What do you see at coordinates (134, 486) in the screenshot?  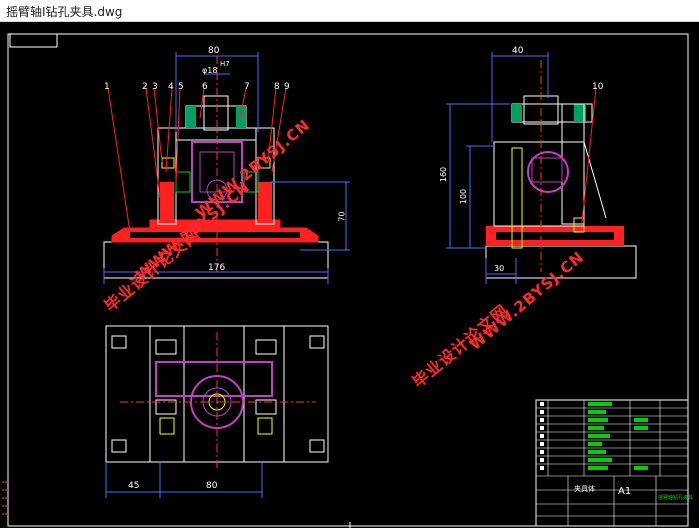 I see `dim-top-left: 45` at bounding box center [134, 486].